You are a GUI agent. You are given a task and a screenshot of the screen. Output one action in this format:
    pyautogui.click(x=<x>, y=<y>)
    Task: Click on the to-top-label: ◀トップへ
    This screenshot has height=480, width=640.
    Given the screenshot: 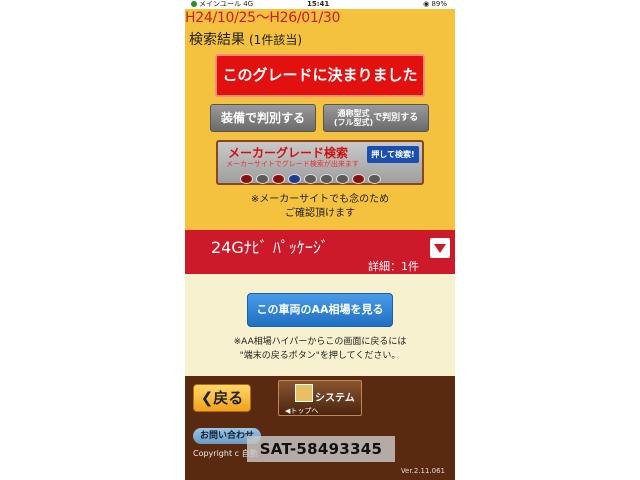 What is the action you would take?
    pyautogui.click(x=302, y=411)
    